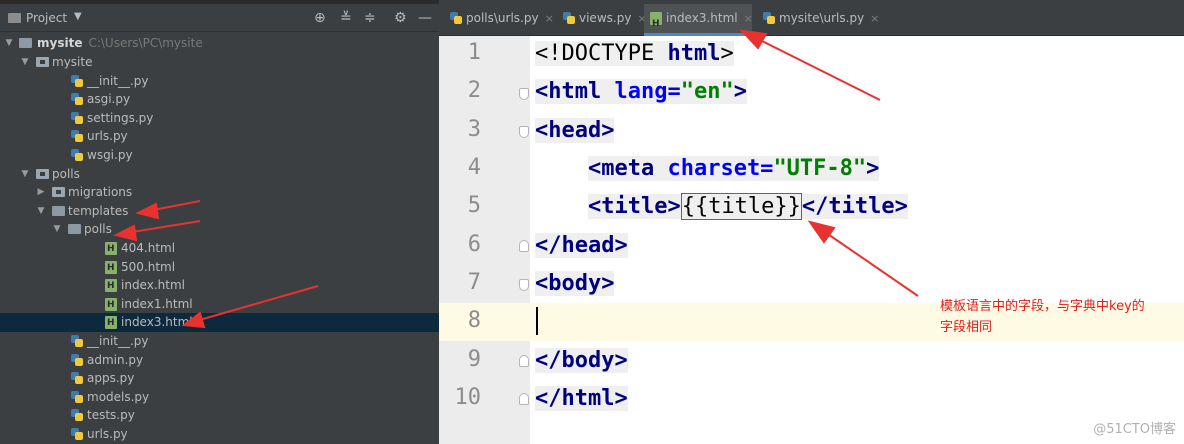  What do you see at coordinates (153, 285) in the screenshot?
I see `tree-item-label: index.html` at bounding box center [153, 285].